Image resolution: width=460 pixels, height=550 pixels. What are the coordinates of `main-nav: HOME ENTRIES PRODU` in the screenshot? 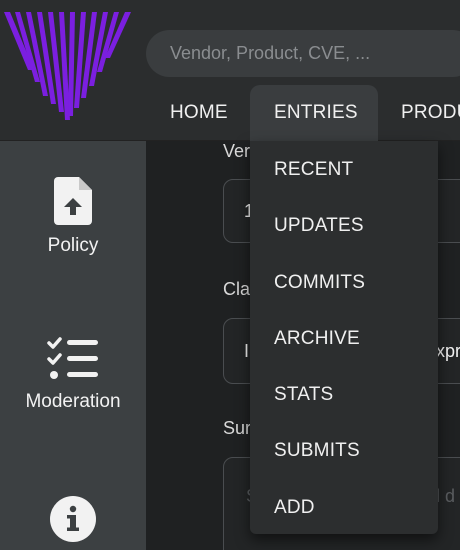 It's located at (230, 113).